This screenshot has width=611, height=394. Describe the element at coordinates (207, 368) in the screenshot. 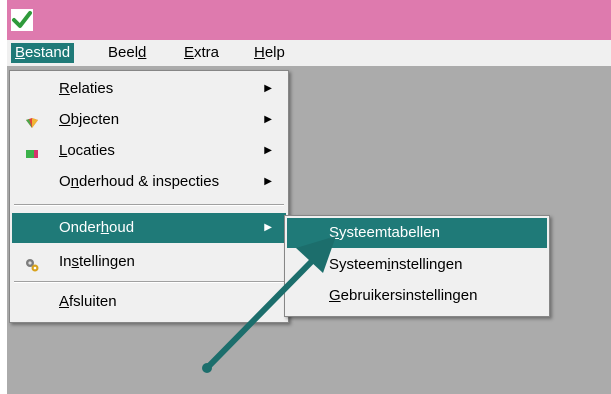

I see `annotation-arrow-tail` at that location.